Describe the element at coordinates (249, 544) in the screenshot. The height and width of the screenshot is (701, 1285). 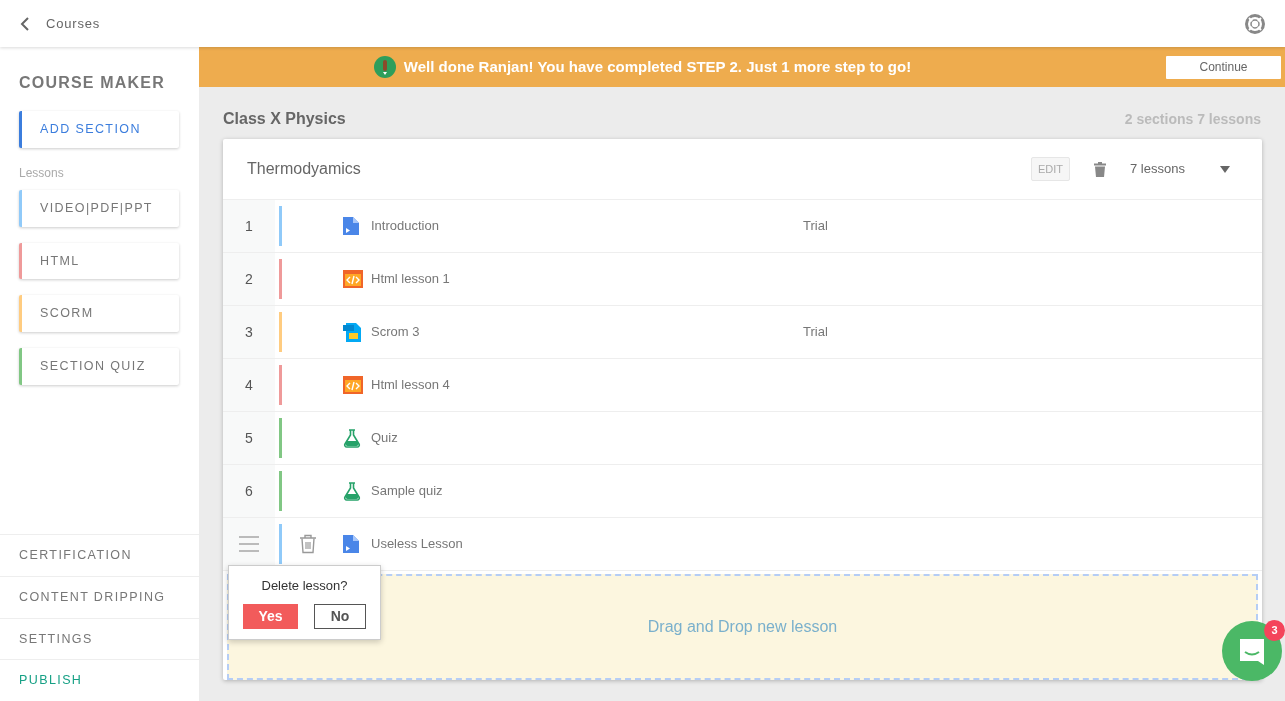
I see `drag-handle-icon` at that location.